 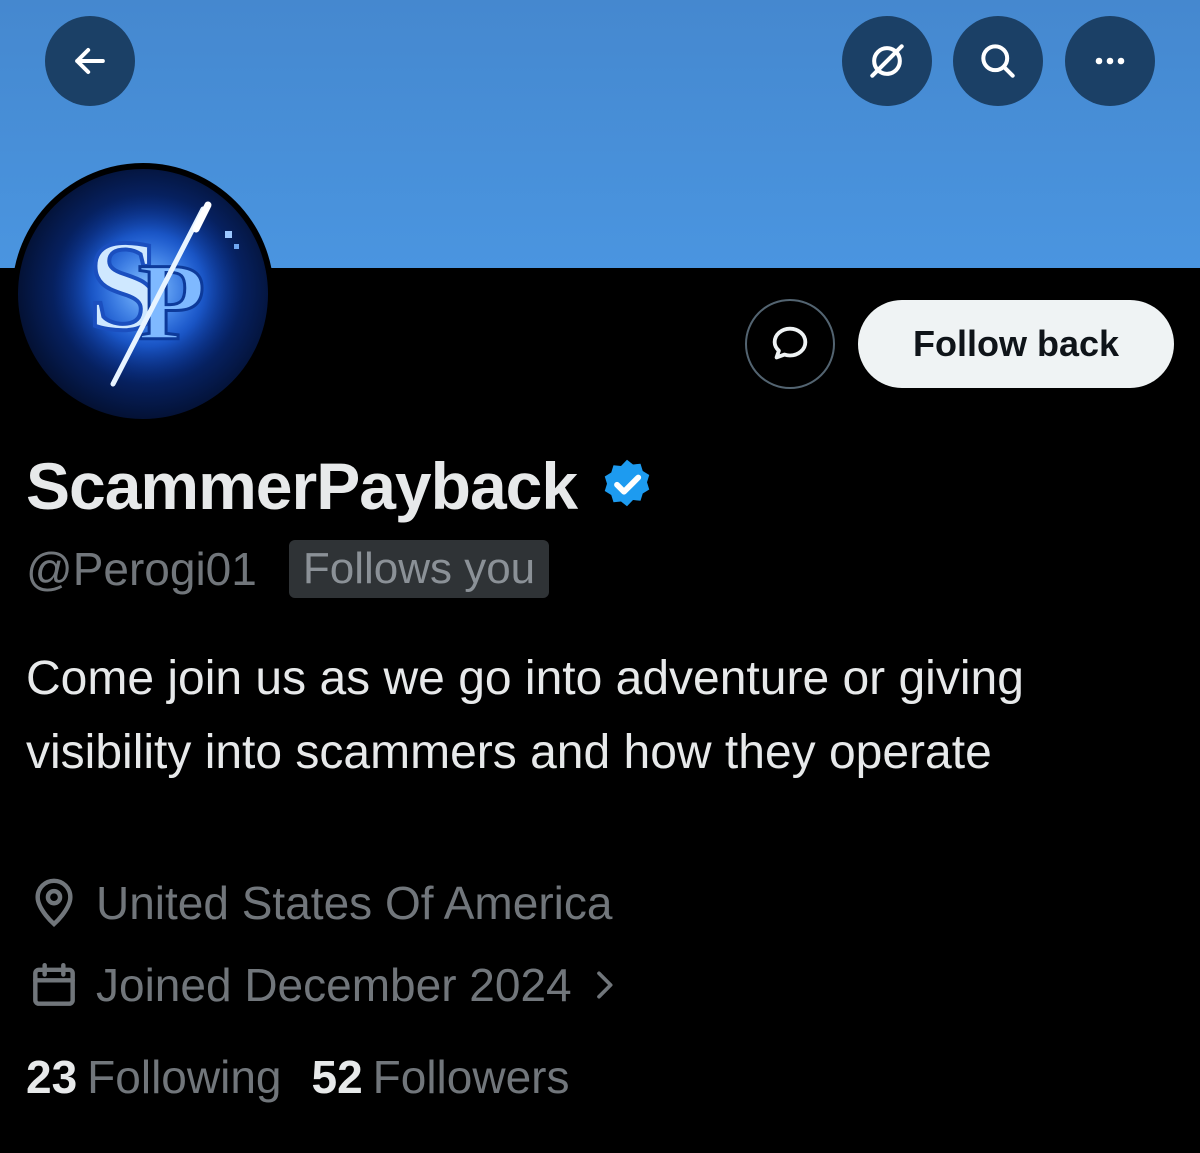 I want to click on name-row: ScammerPayback, so click(x=341, y=486).